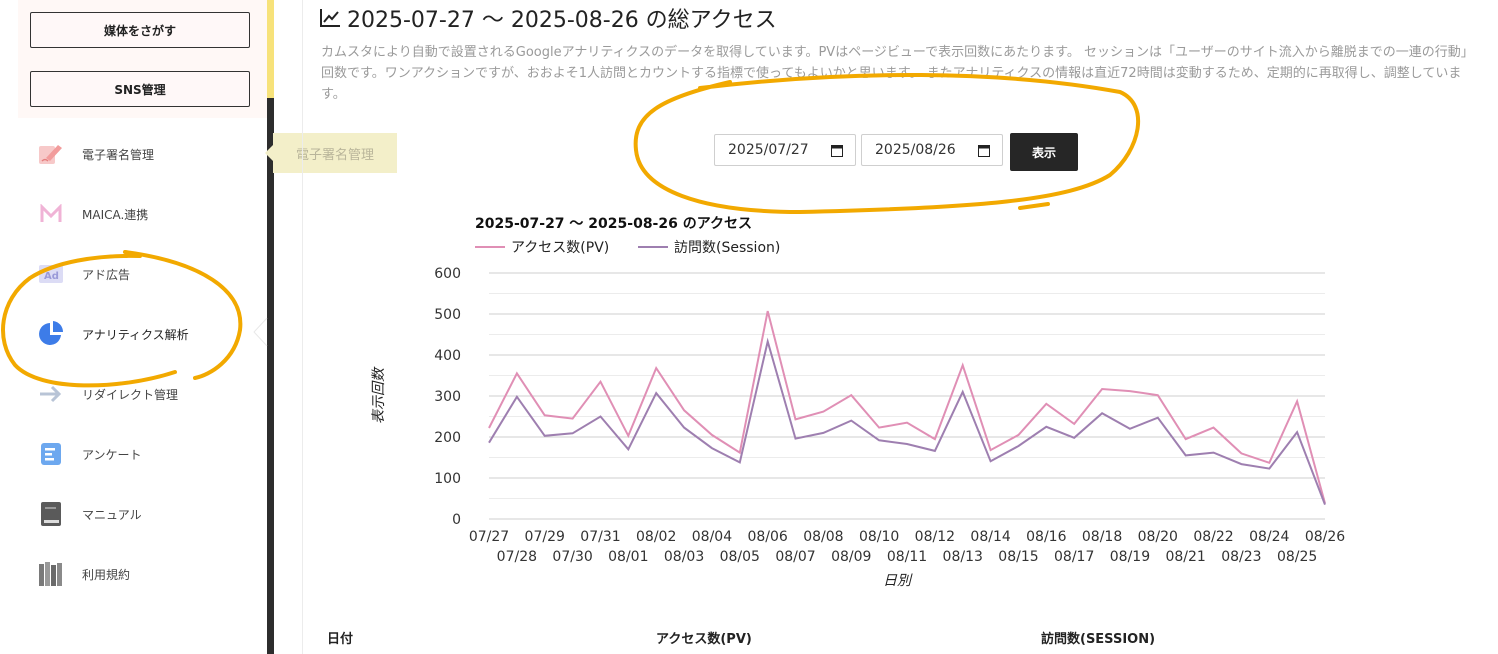 This screenshot has height=654, width=1498. What do you see at coordinates (51, 214) in the screenshot?
I see `maica-m-icon` at bounding box center [51, 214].